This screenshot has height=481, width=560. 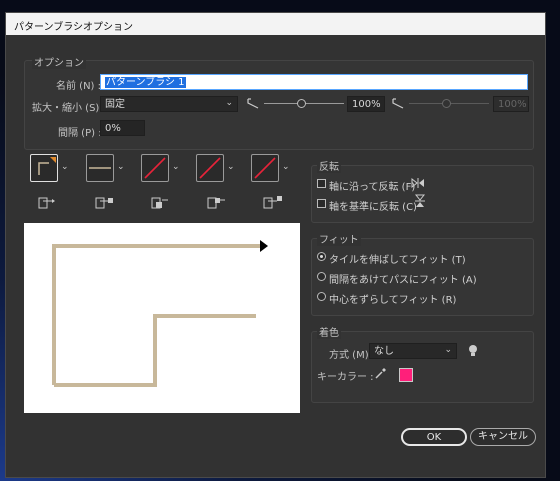 I want to click on end-tile-chevron-down-icon: ⌄, so click(x=286, y=167).